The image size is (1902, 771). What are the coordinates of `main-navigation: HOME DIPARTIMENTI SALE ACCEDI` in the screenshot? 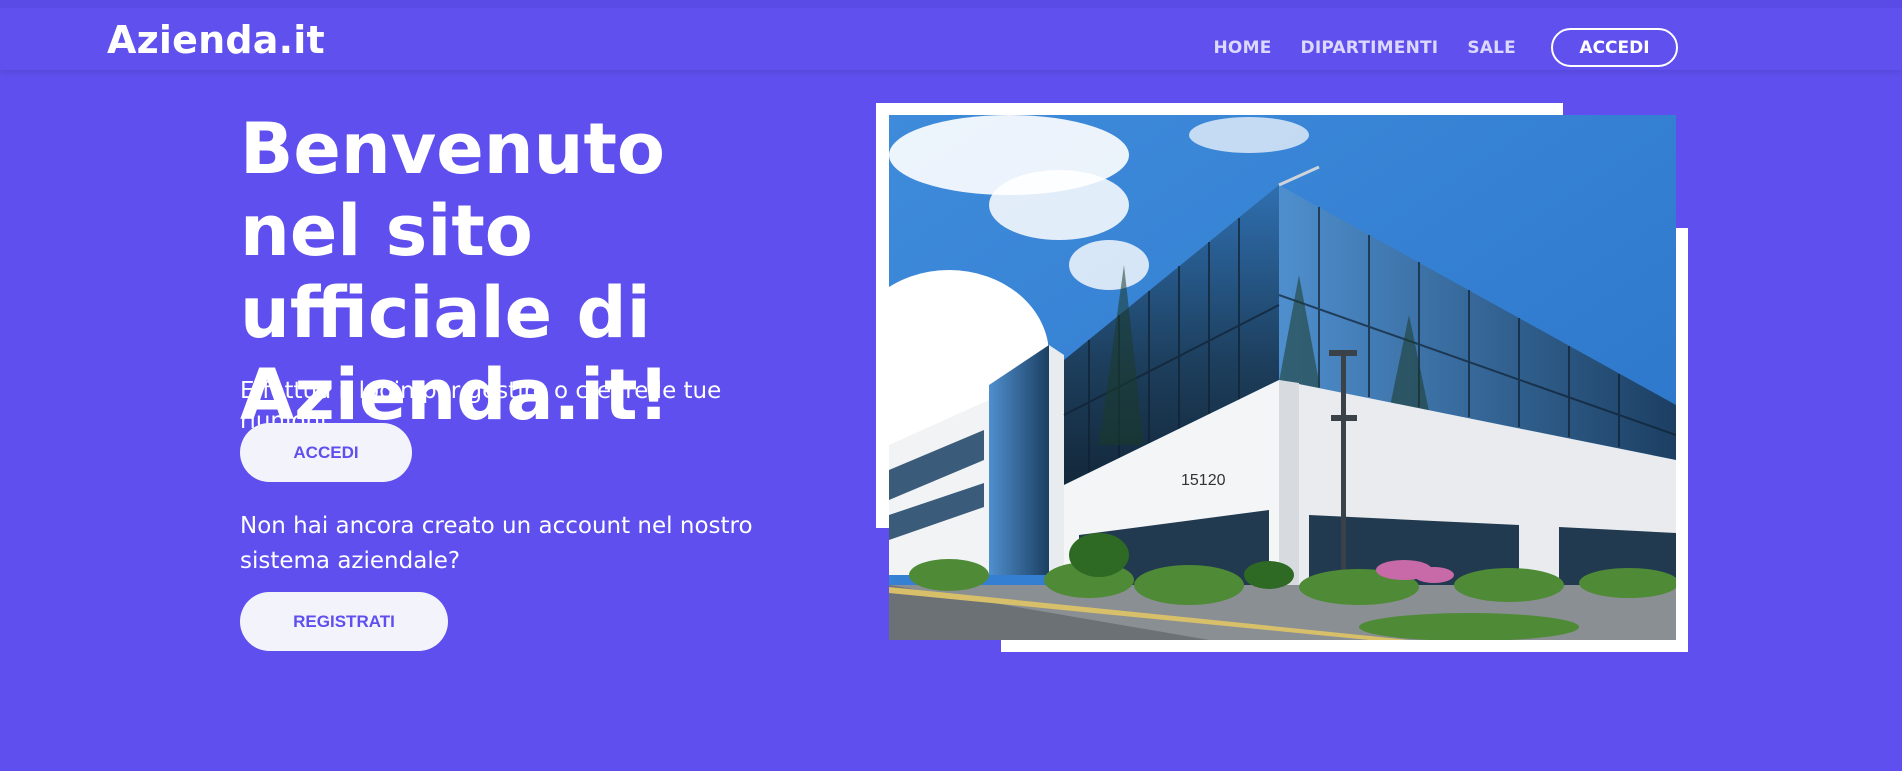 It's located at (1446, 47).